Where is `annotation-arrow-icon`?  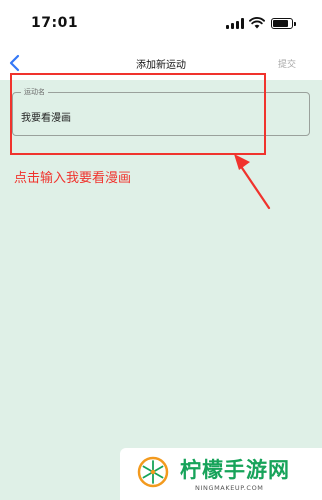
annotation-arrow-icon is located at coordinates (252, 182).